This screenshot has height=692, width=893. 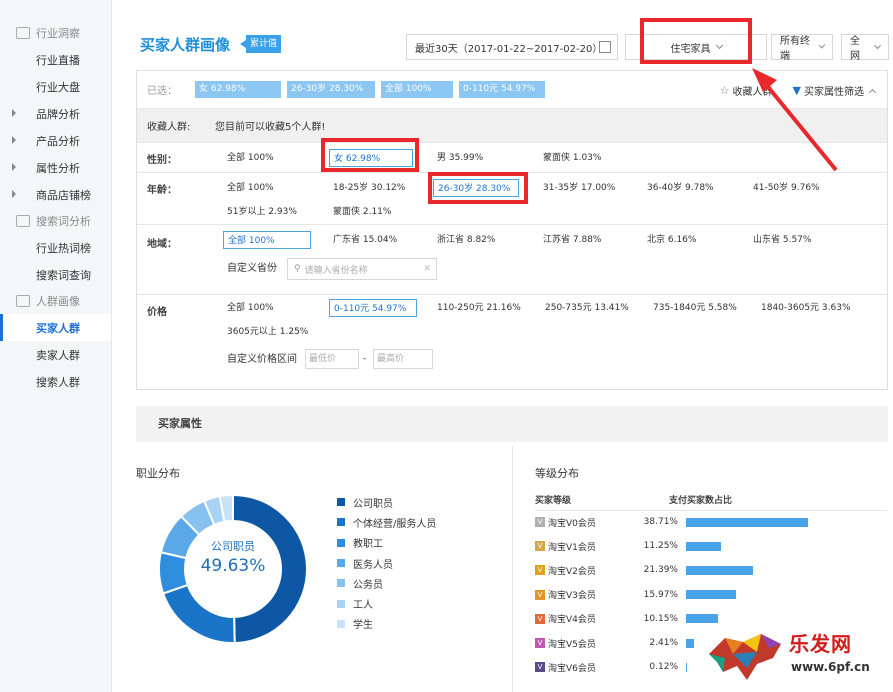 What do you see at coordinates (572, 571) in the screenshot?
I see `level-name: 淘宝V2会员` at bounding box center [572, 571].